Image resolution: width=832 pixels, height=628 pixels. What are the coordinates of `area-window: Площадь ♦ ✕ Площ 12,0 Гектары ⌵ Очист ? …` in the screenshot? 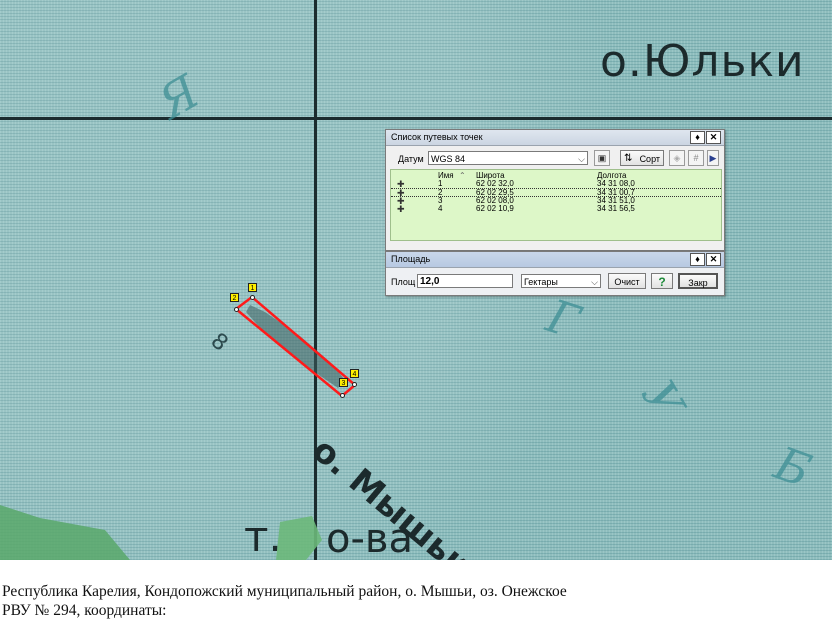 It's located at (555, 273).